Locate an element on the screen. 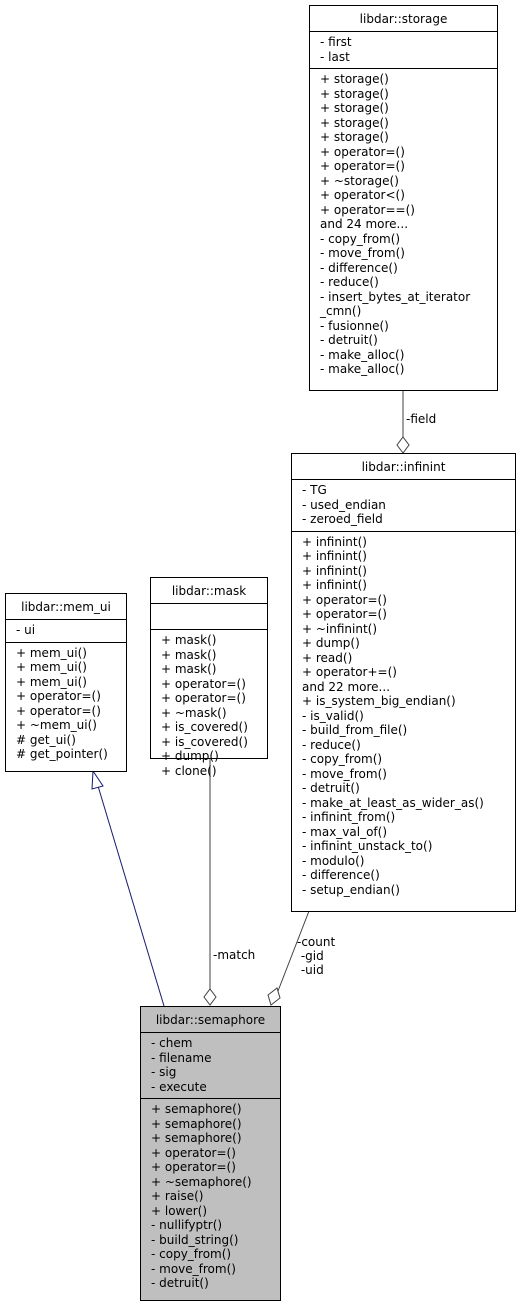  member-function: + ~infinint() is located at coordinates (340, 628).